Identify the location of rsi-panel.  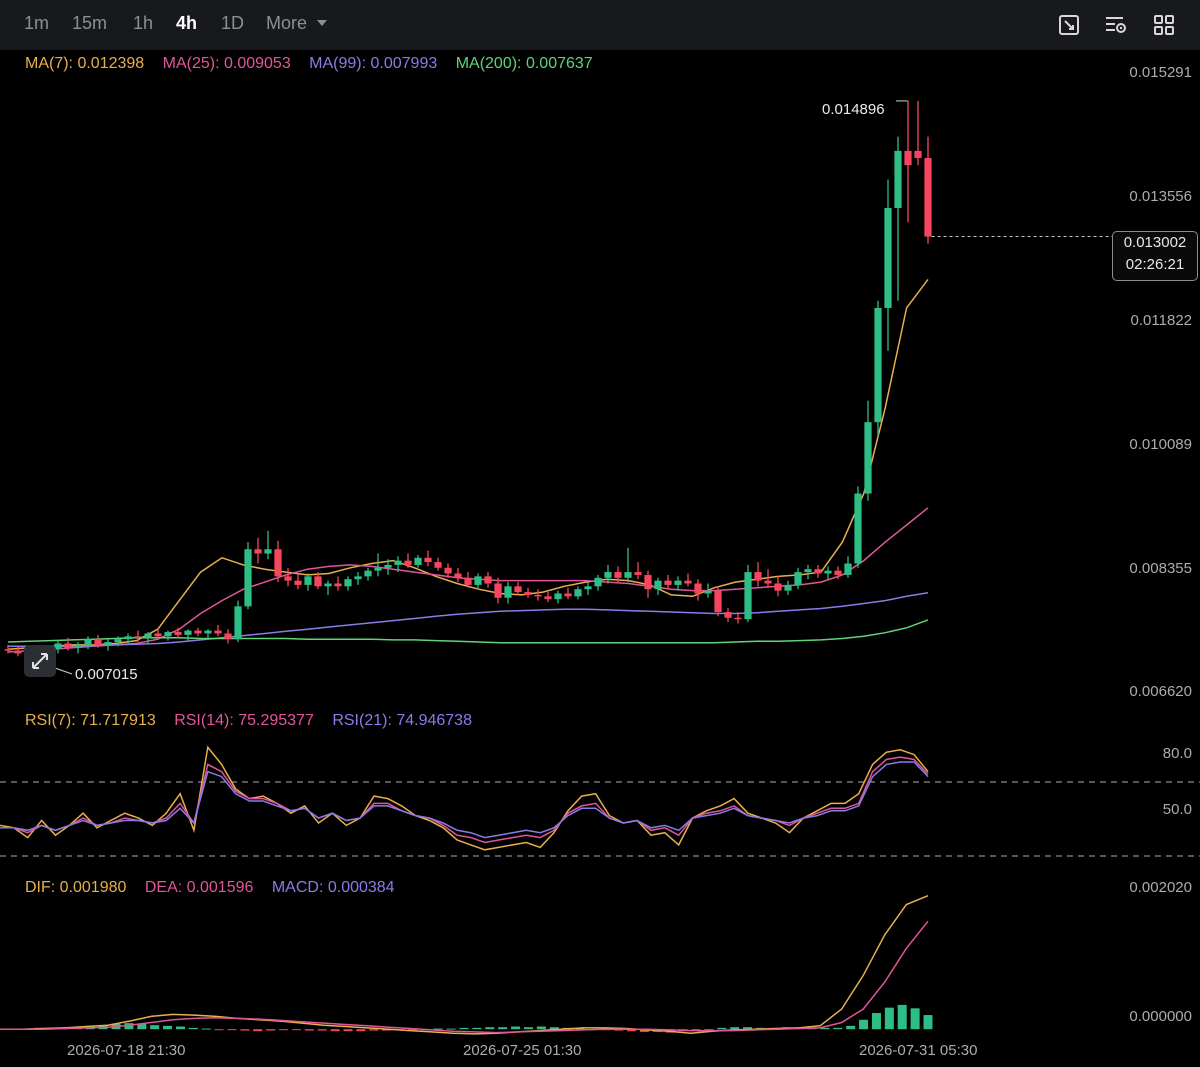
(464, 798).